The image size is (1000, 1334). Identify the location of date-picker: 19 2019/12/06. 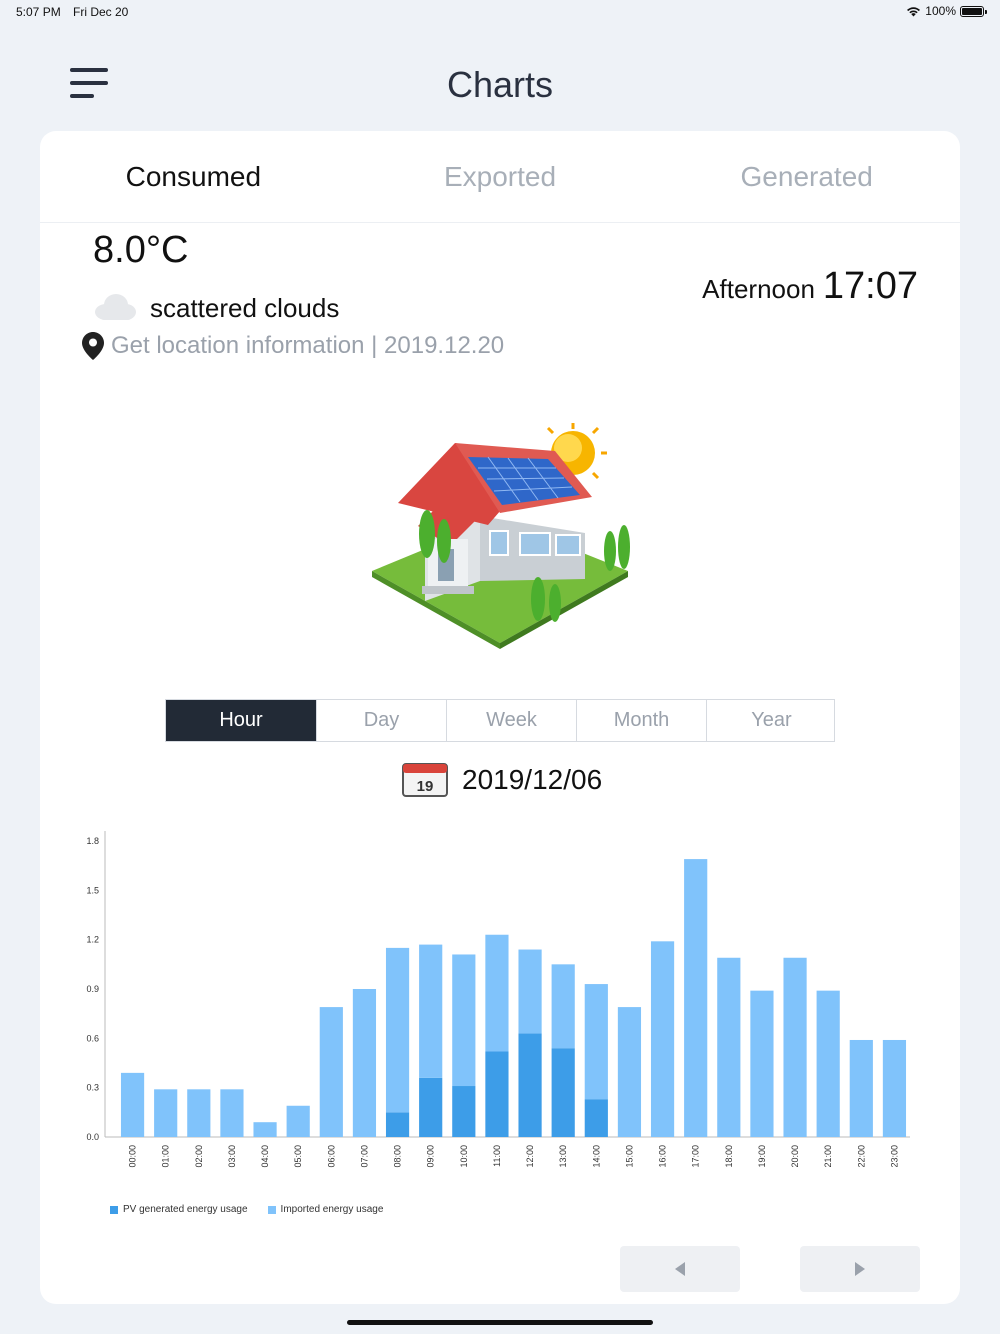
(502, 780).